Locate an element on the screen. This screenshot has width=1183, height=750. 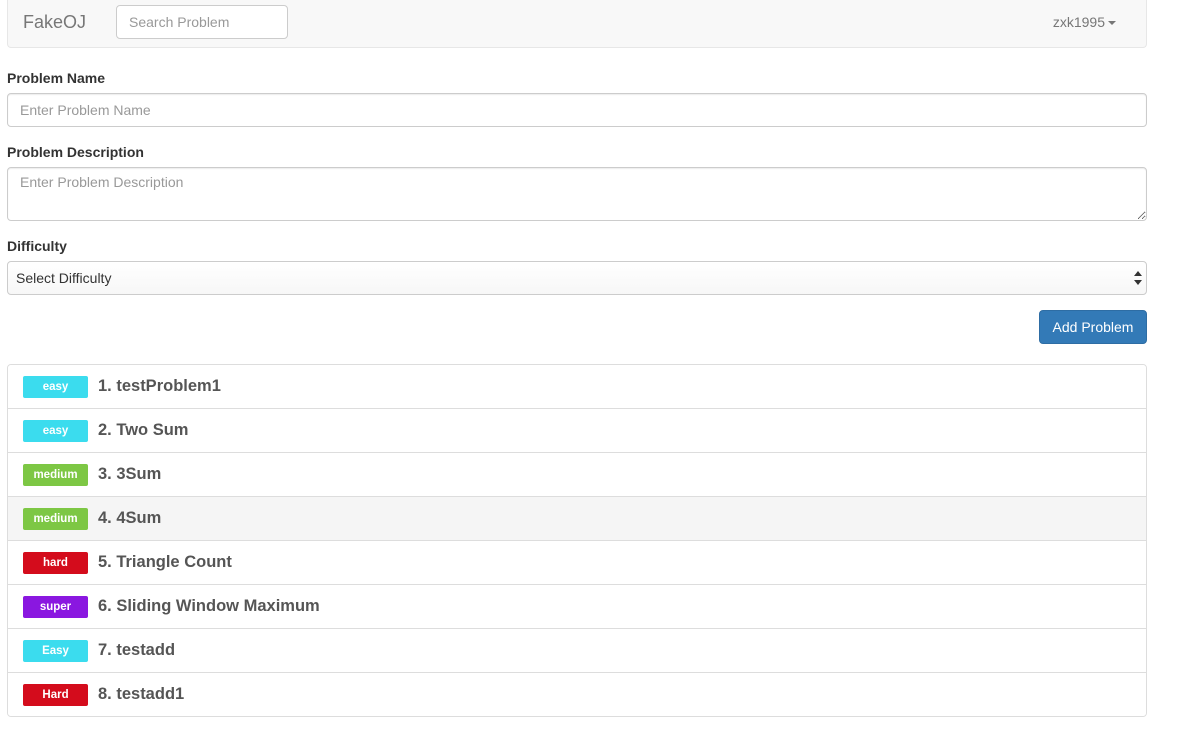
problem-title: 7. testadd is located at coordinates (137, 650).